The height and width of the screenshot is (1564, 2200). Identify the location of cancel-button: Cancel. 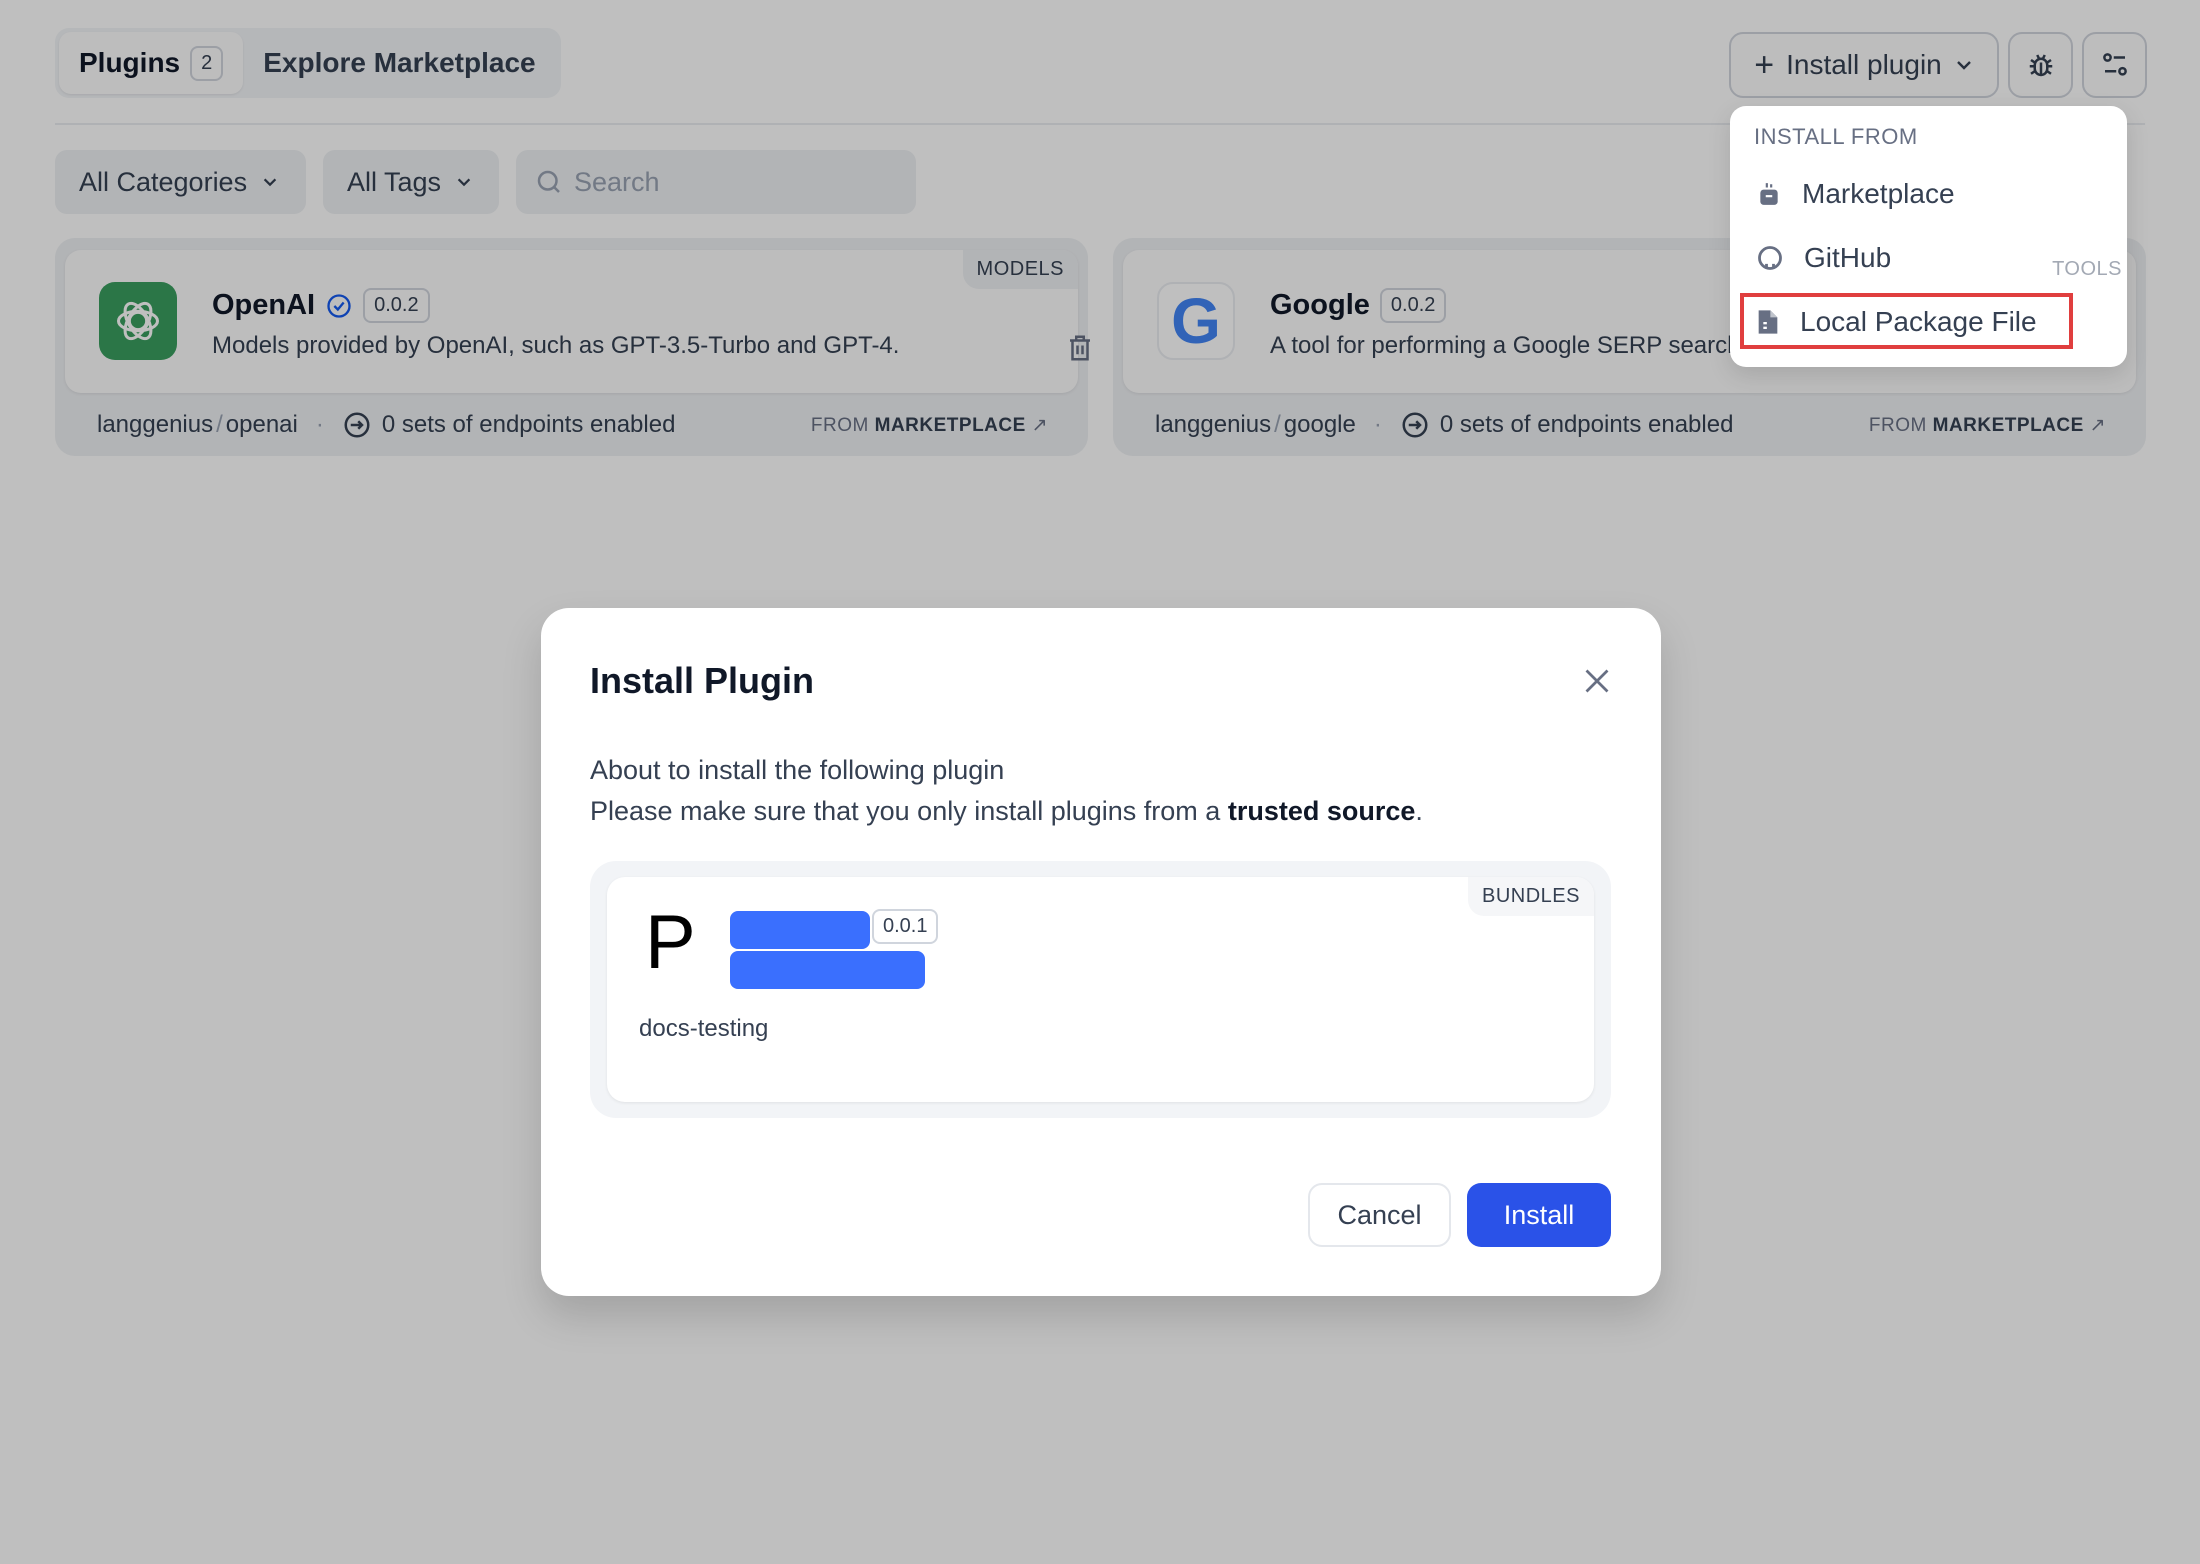
(1379, 1215).